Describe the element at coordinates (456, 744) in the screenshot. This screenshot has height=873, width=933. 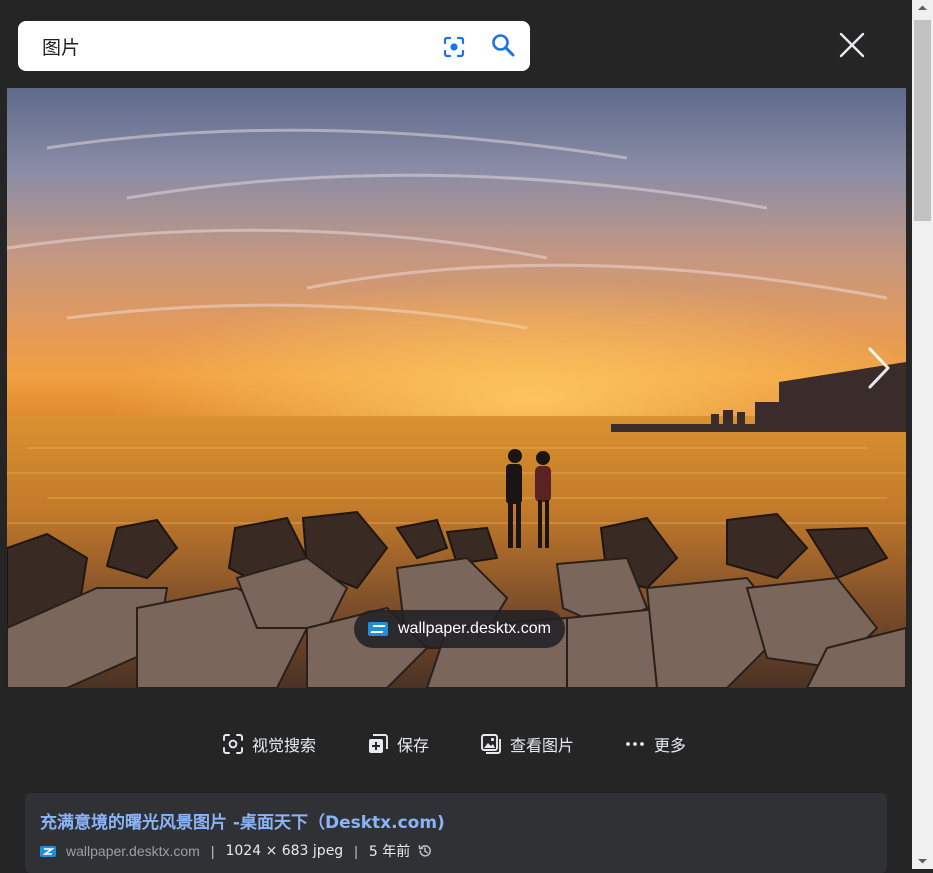
I see `action-bar: 视觉搜索 保存 查看图片 更多` at that location.